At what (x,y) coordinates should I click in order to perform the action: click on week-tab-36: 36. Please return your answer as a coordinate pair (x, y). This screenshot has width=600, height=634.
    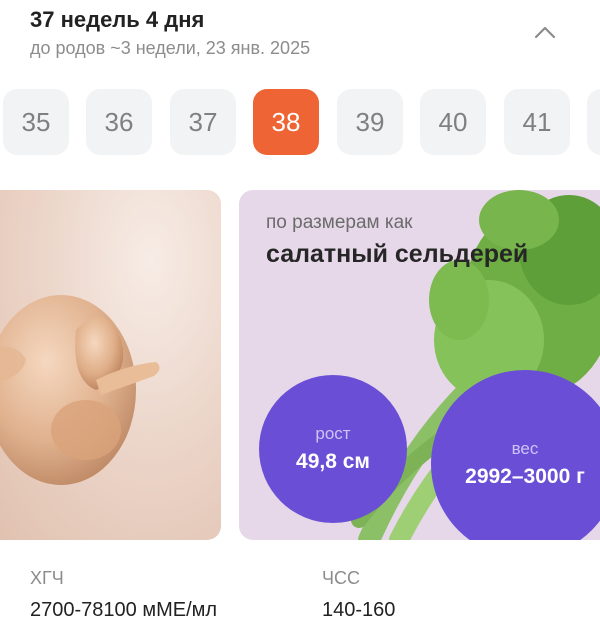
    Looking at the image, I should click on (119, 122).